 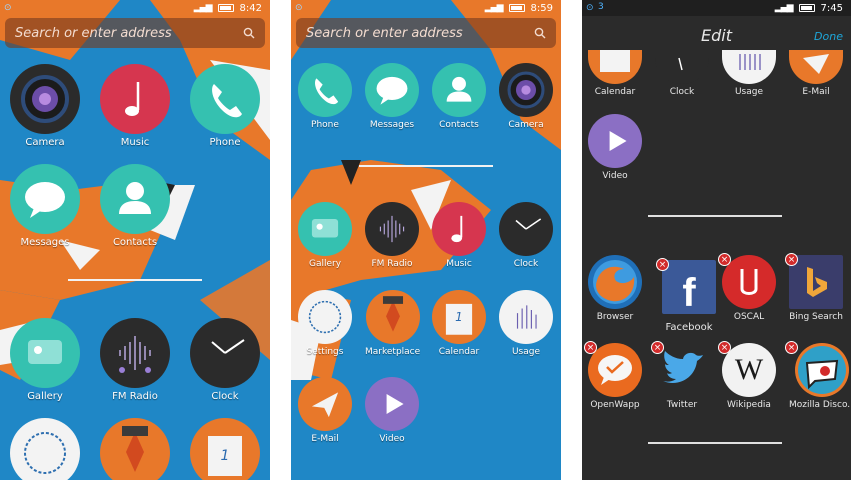 What do you see at coordinates (615, 92) in the screenshot?
I see `app-label: Calendar` at bounding box center [615, 92].